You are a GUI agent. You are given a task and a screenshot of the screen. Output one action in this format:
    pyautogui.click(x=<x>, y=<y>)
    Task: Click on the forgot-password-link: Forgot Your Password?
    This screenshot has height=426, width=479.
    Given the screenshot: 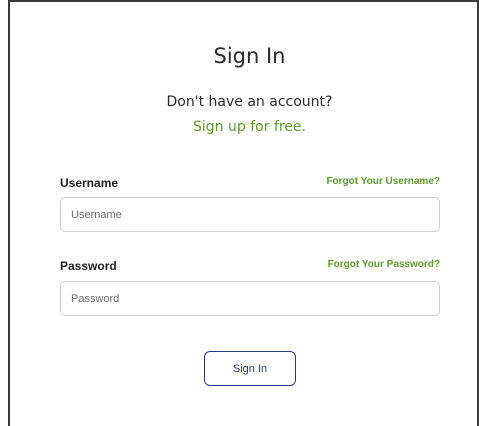 What is the action you would take?
    pyautogui.click(x=384, y=264)
    